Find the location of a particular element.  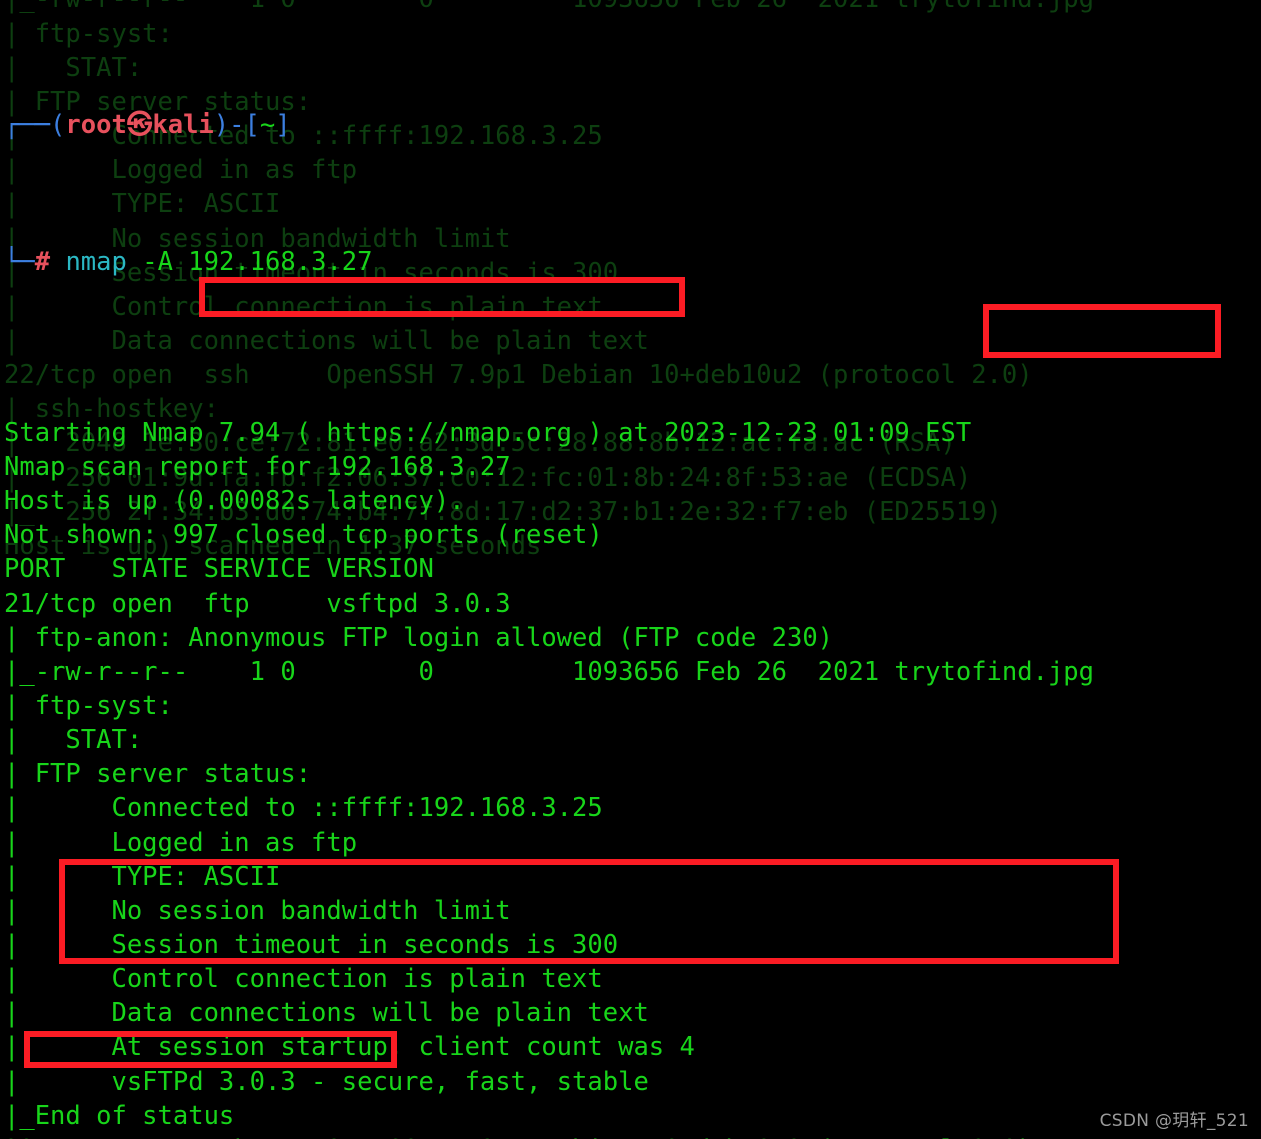

output-line: Nmap scan report for 192.168.3.27 is located at coordinates (257, 466).